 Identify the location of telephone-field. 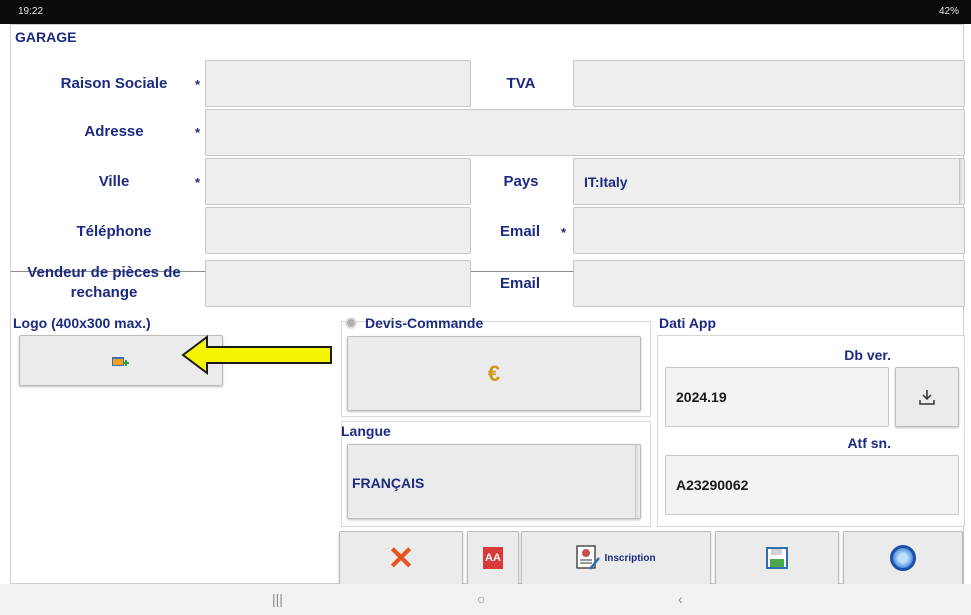
(338, 230).